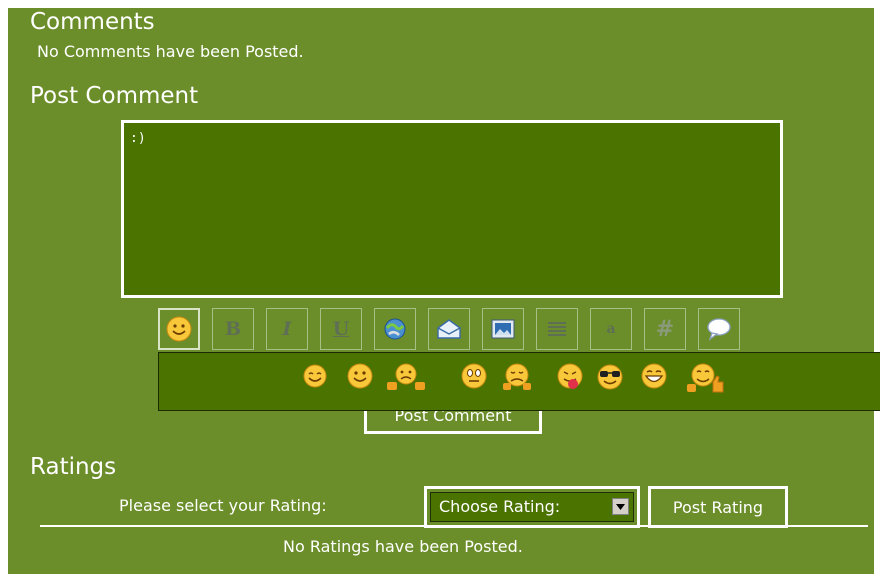  Describe the element at coordinates (517, 377) in the screenshot. I see `unhappy-icon` at that location.